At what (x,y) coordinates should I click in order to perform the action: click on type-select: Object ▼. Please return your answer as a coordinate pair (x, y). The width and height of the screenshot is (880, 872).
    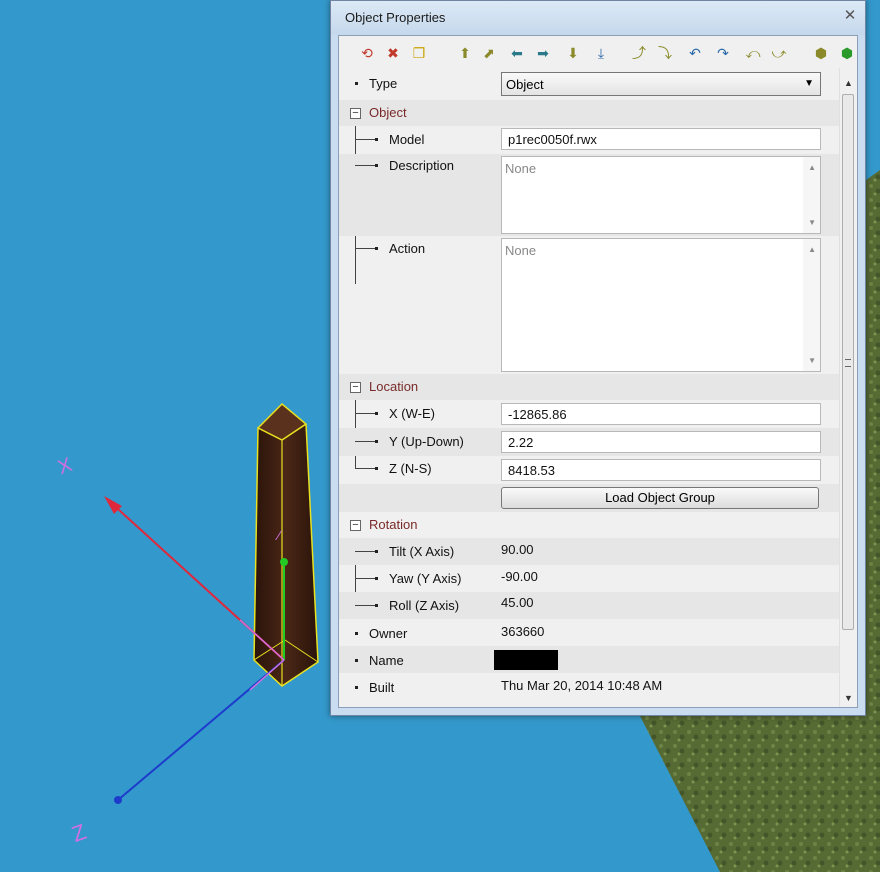
    Looking at the image, I should click on (661, 84).